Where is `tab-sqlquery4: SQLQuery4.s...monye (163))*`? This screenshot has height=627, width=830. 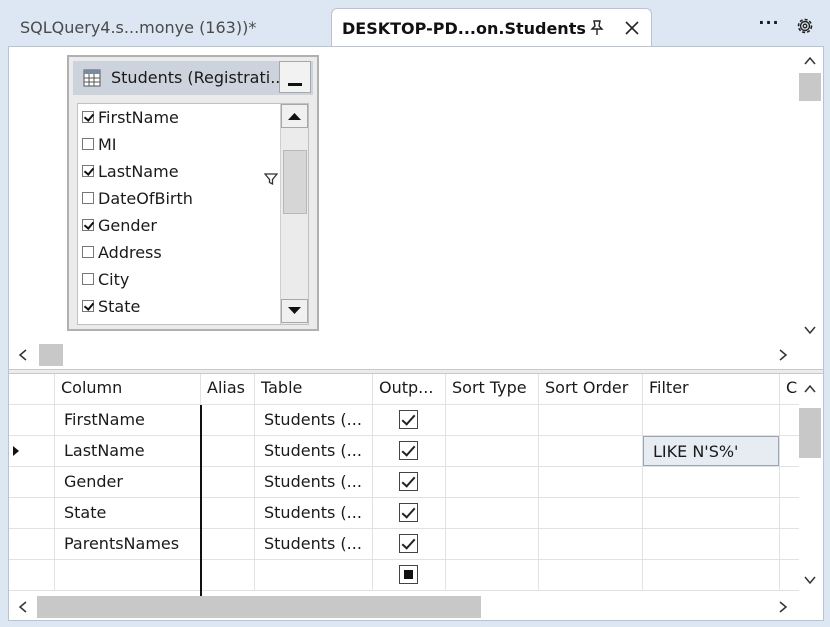
tab-sqlquery4: SQLQuery4.s...monye (163))* is located at coordinates (170, 27).